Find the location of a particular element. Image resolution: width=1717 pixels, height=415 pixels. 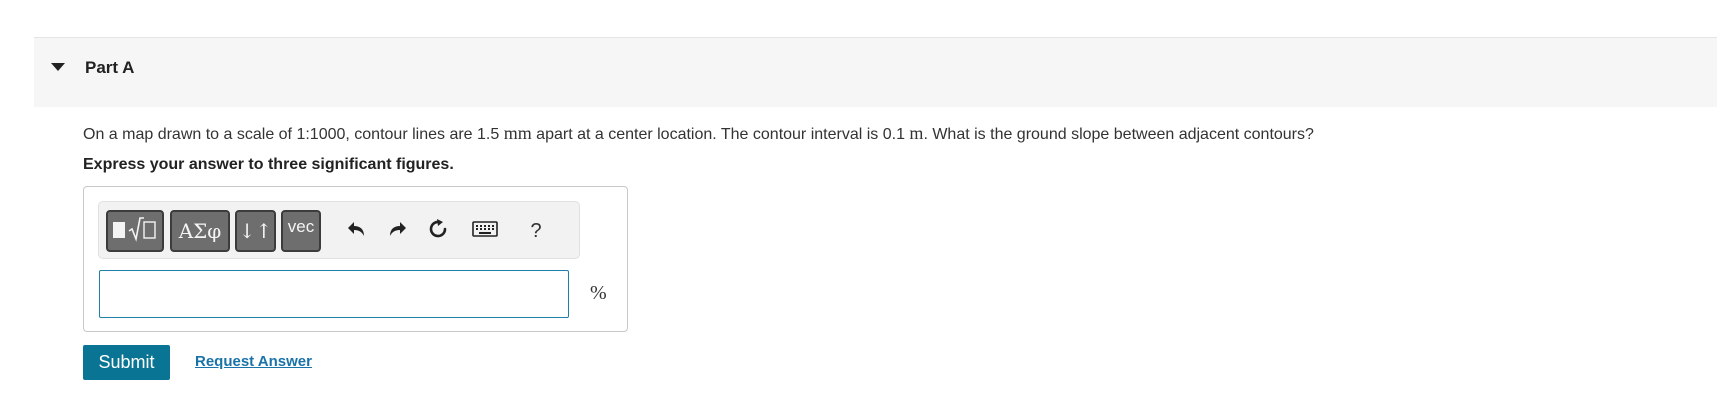

help-button: ? is located at coordinates (536, 231).